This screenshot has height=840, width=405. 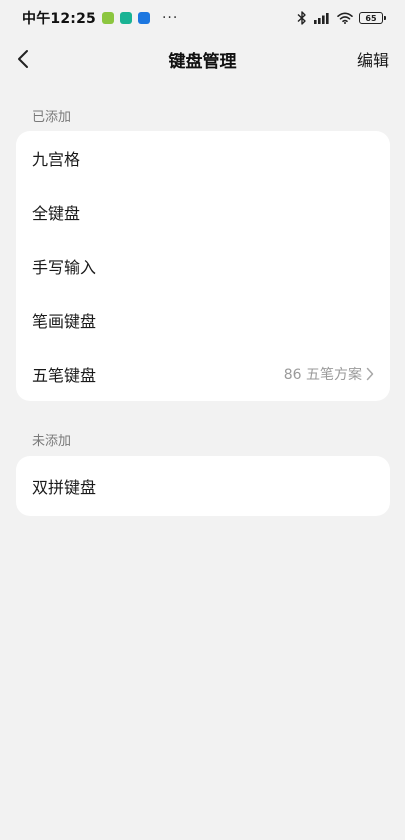 I want to click on keyboard-item-handwriting: 手写输入, so click(x=203, y=266).